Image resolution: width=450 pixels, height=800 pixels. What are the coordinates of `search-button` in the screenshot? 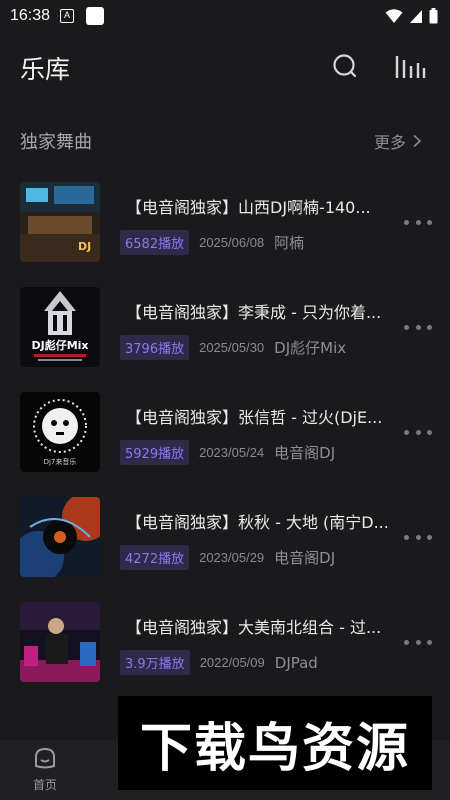 It's located at (345, 67).